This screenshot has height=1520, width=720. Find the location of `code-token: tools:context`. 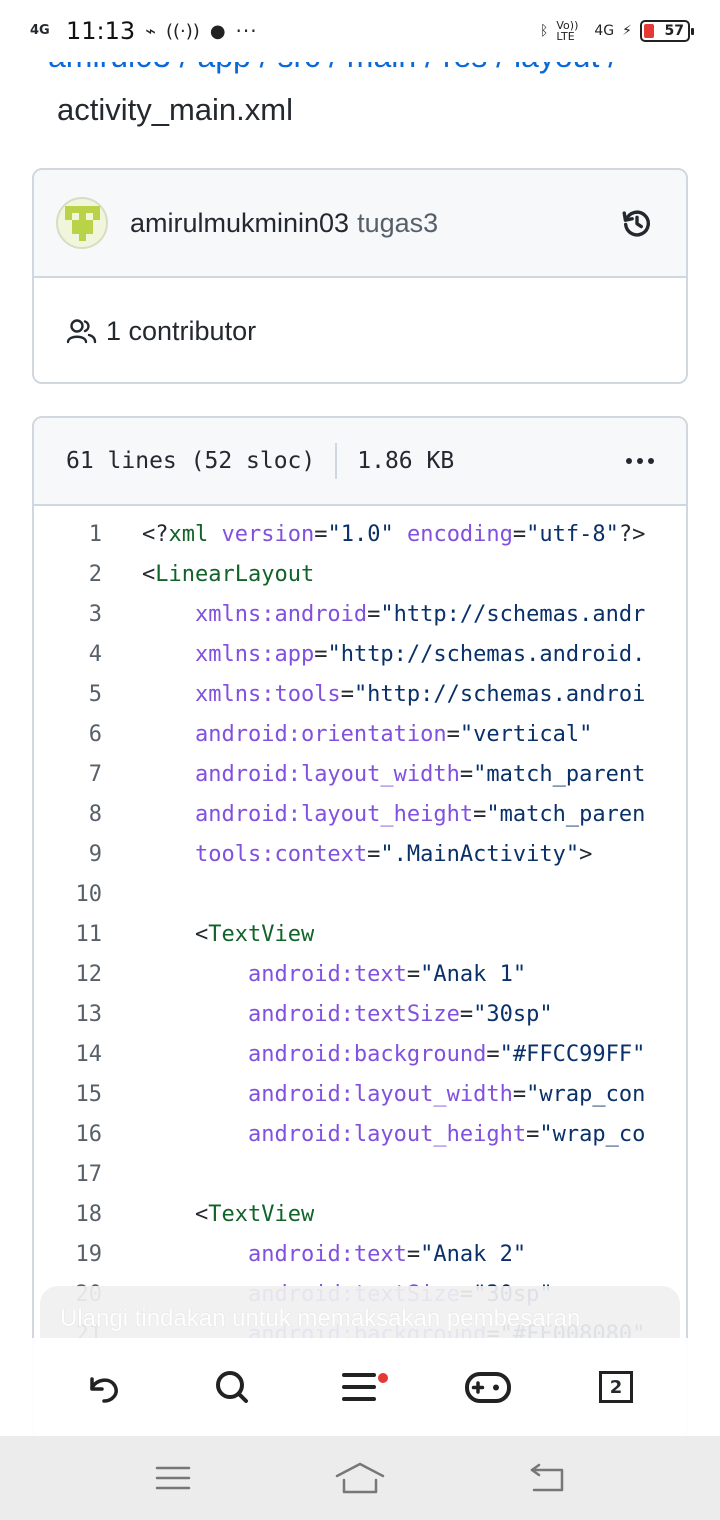

code-token: tools:context is located at coordinates (281, 854).